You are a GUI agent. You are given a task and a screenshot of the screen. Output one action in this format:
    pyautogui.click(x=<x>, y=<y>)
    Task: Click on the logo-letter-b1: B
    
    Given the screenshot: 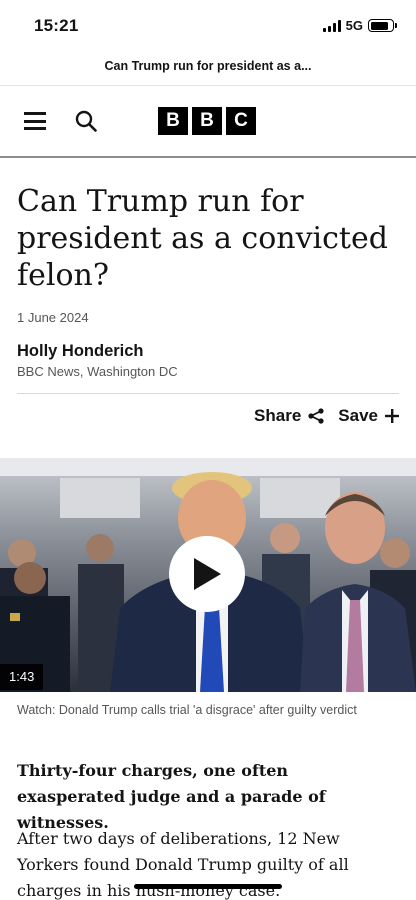 What is the action you would take?
    pyautogui.click(x=173, y=121)
    